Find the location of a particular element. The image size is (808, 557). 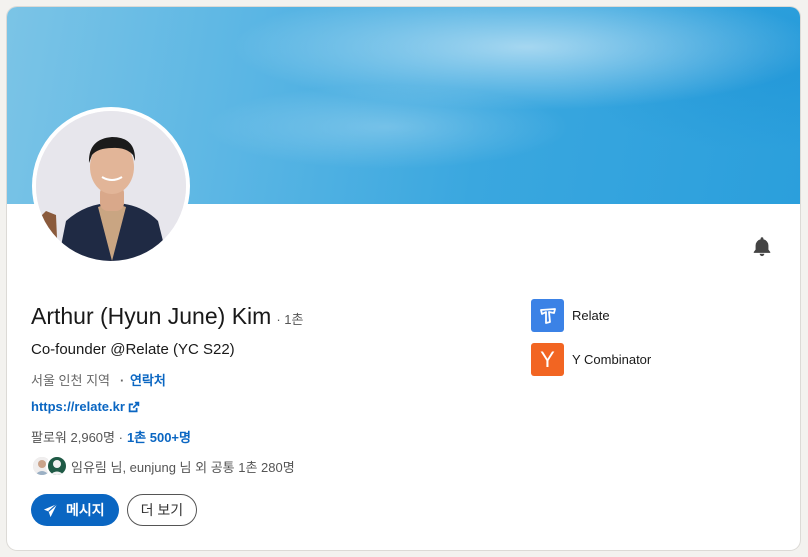

company-y-combinator: Y Y Combinator is located at coordinates (591, 359).